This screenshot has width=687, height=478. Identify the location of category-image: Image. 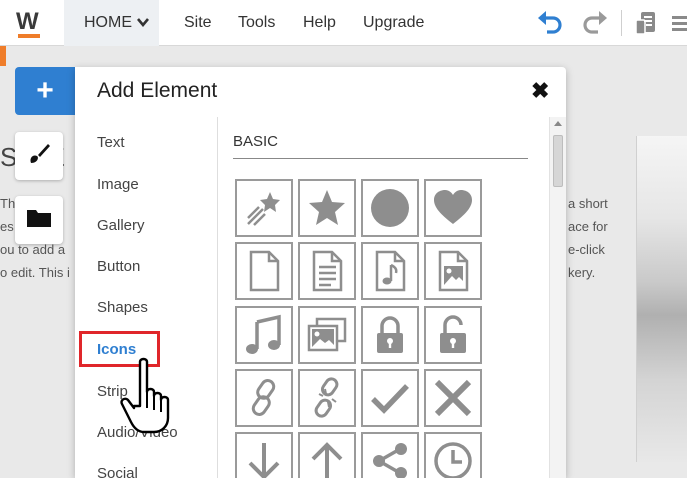
(118, 184).